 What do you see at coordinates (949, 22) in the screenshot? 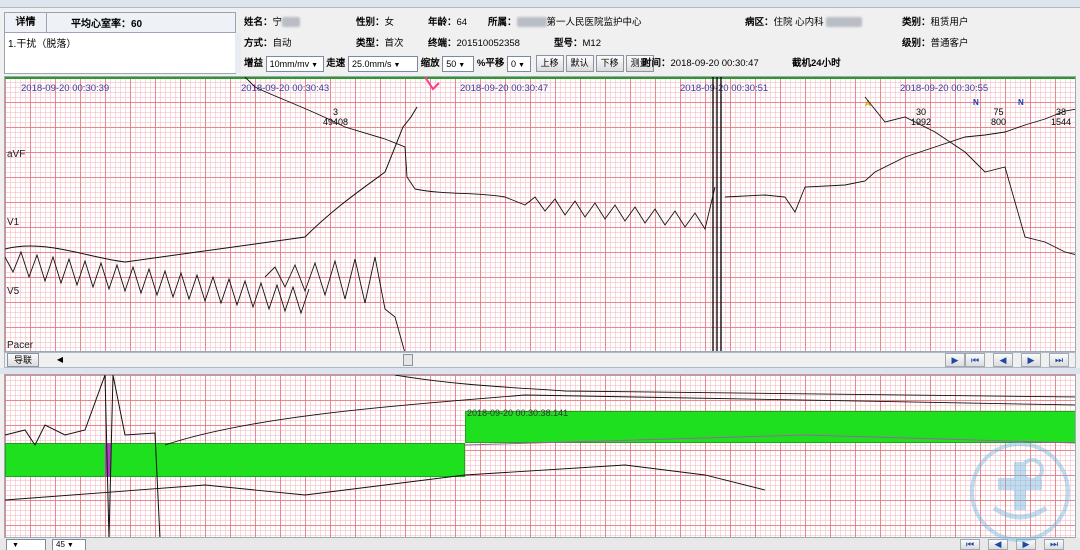
I see `category-value: 租赁用户` at bounding box center [949, 22].